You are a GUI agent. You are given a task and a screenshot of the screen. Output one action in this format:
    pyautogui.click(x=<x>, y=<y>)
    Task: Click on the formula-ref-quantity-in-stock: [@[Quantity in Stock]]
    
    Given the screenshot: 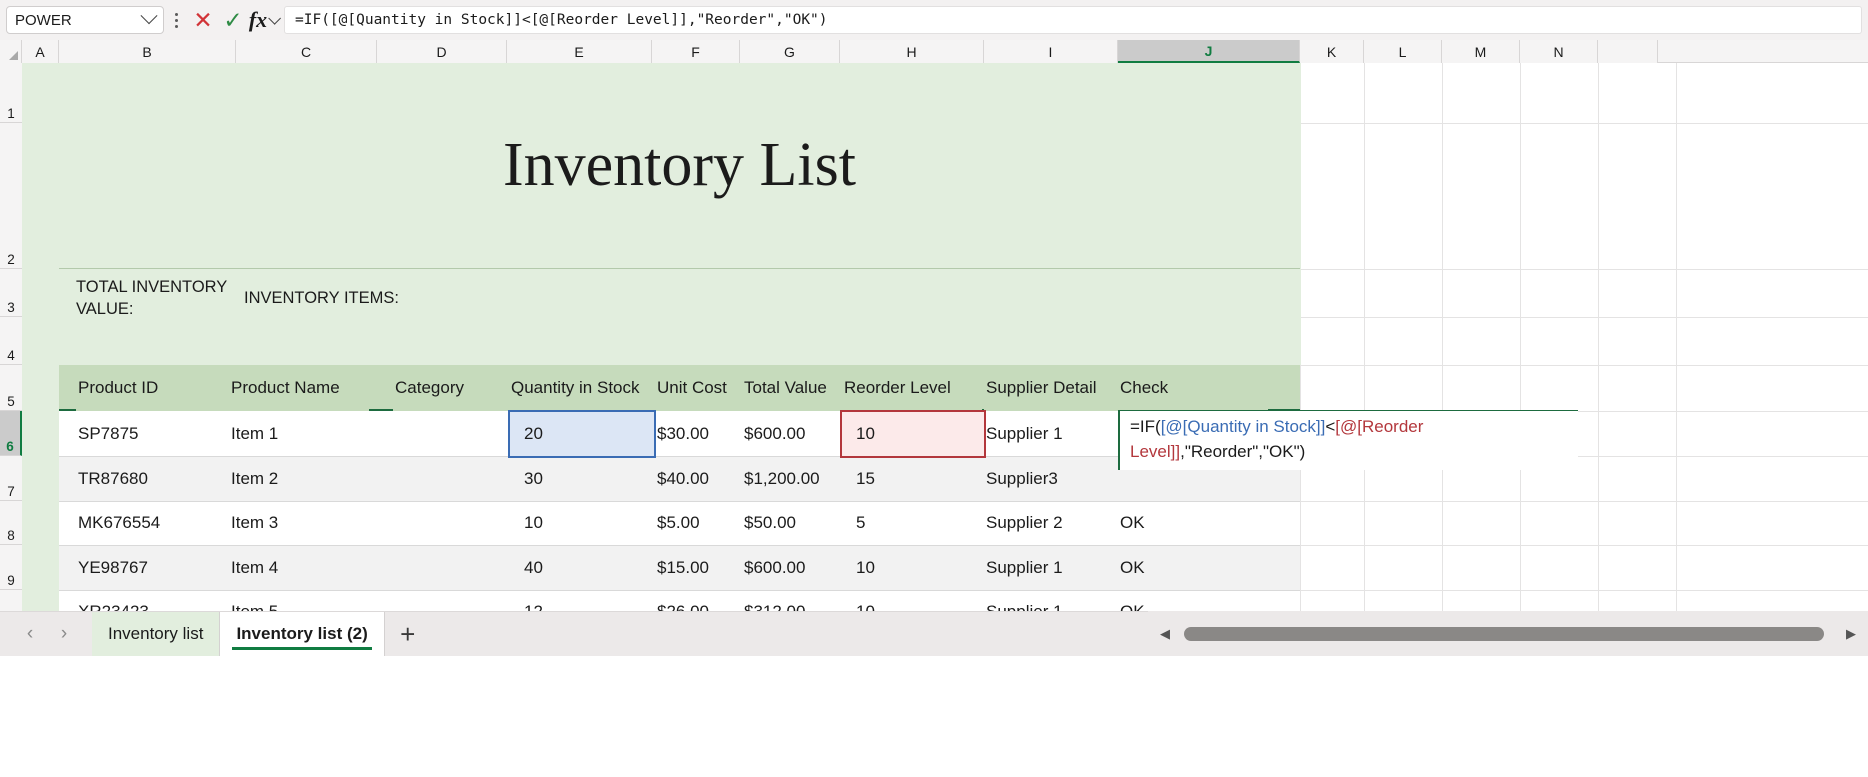 What is the action you would take?
    pyautogui.click(x=1243, y=426)
    